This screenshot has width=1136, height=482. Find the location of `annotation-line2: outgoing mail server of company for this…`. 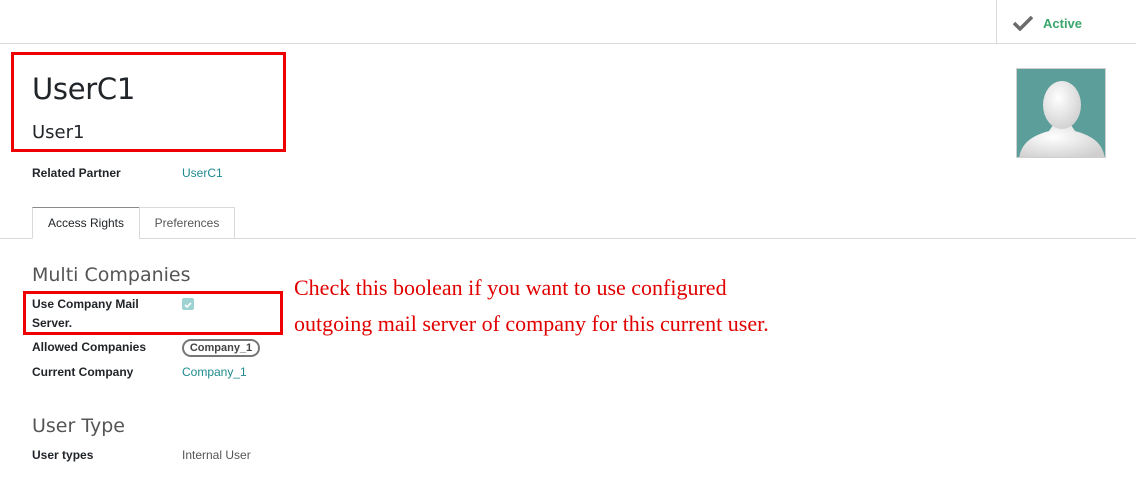

annotation-line2: outgoing mail server of company for this… is located at coordinates (531, 323).